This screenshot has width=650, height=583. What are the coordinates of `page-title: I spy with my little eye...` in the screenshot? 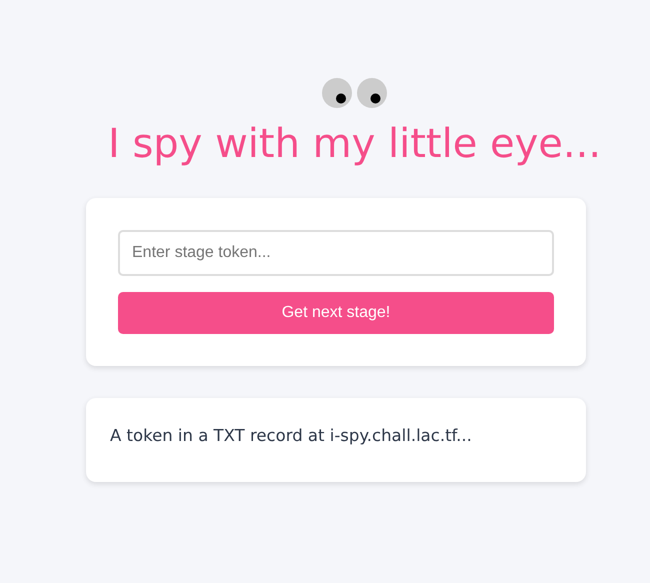 It's located at (355, 144).